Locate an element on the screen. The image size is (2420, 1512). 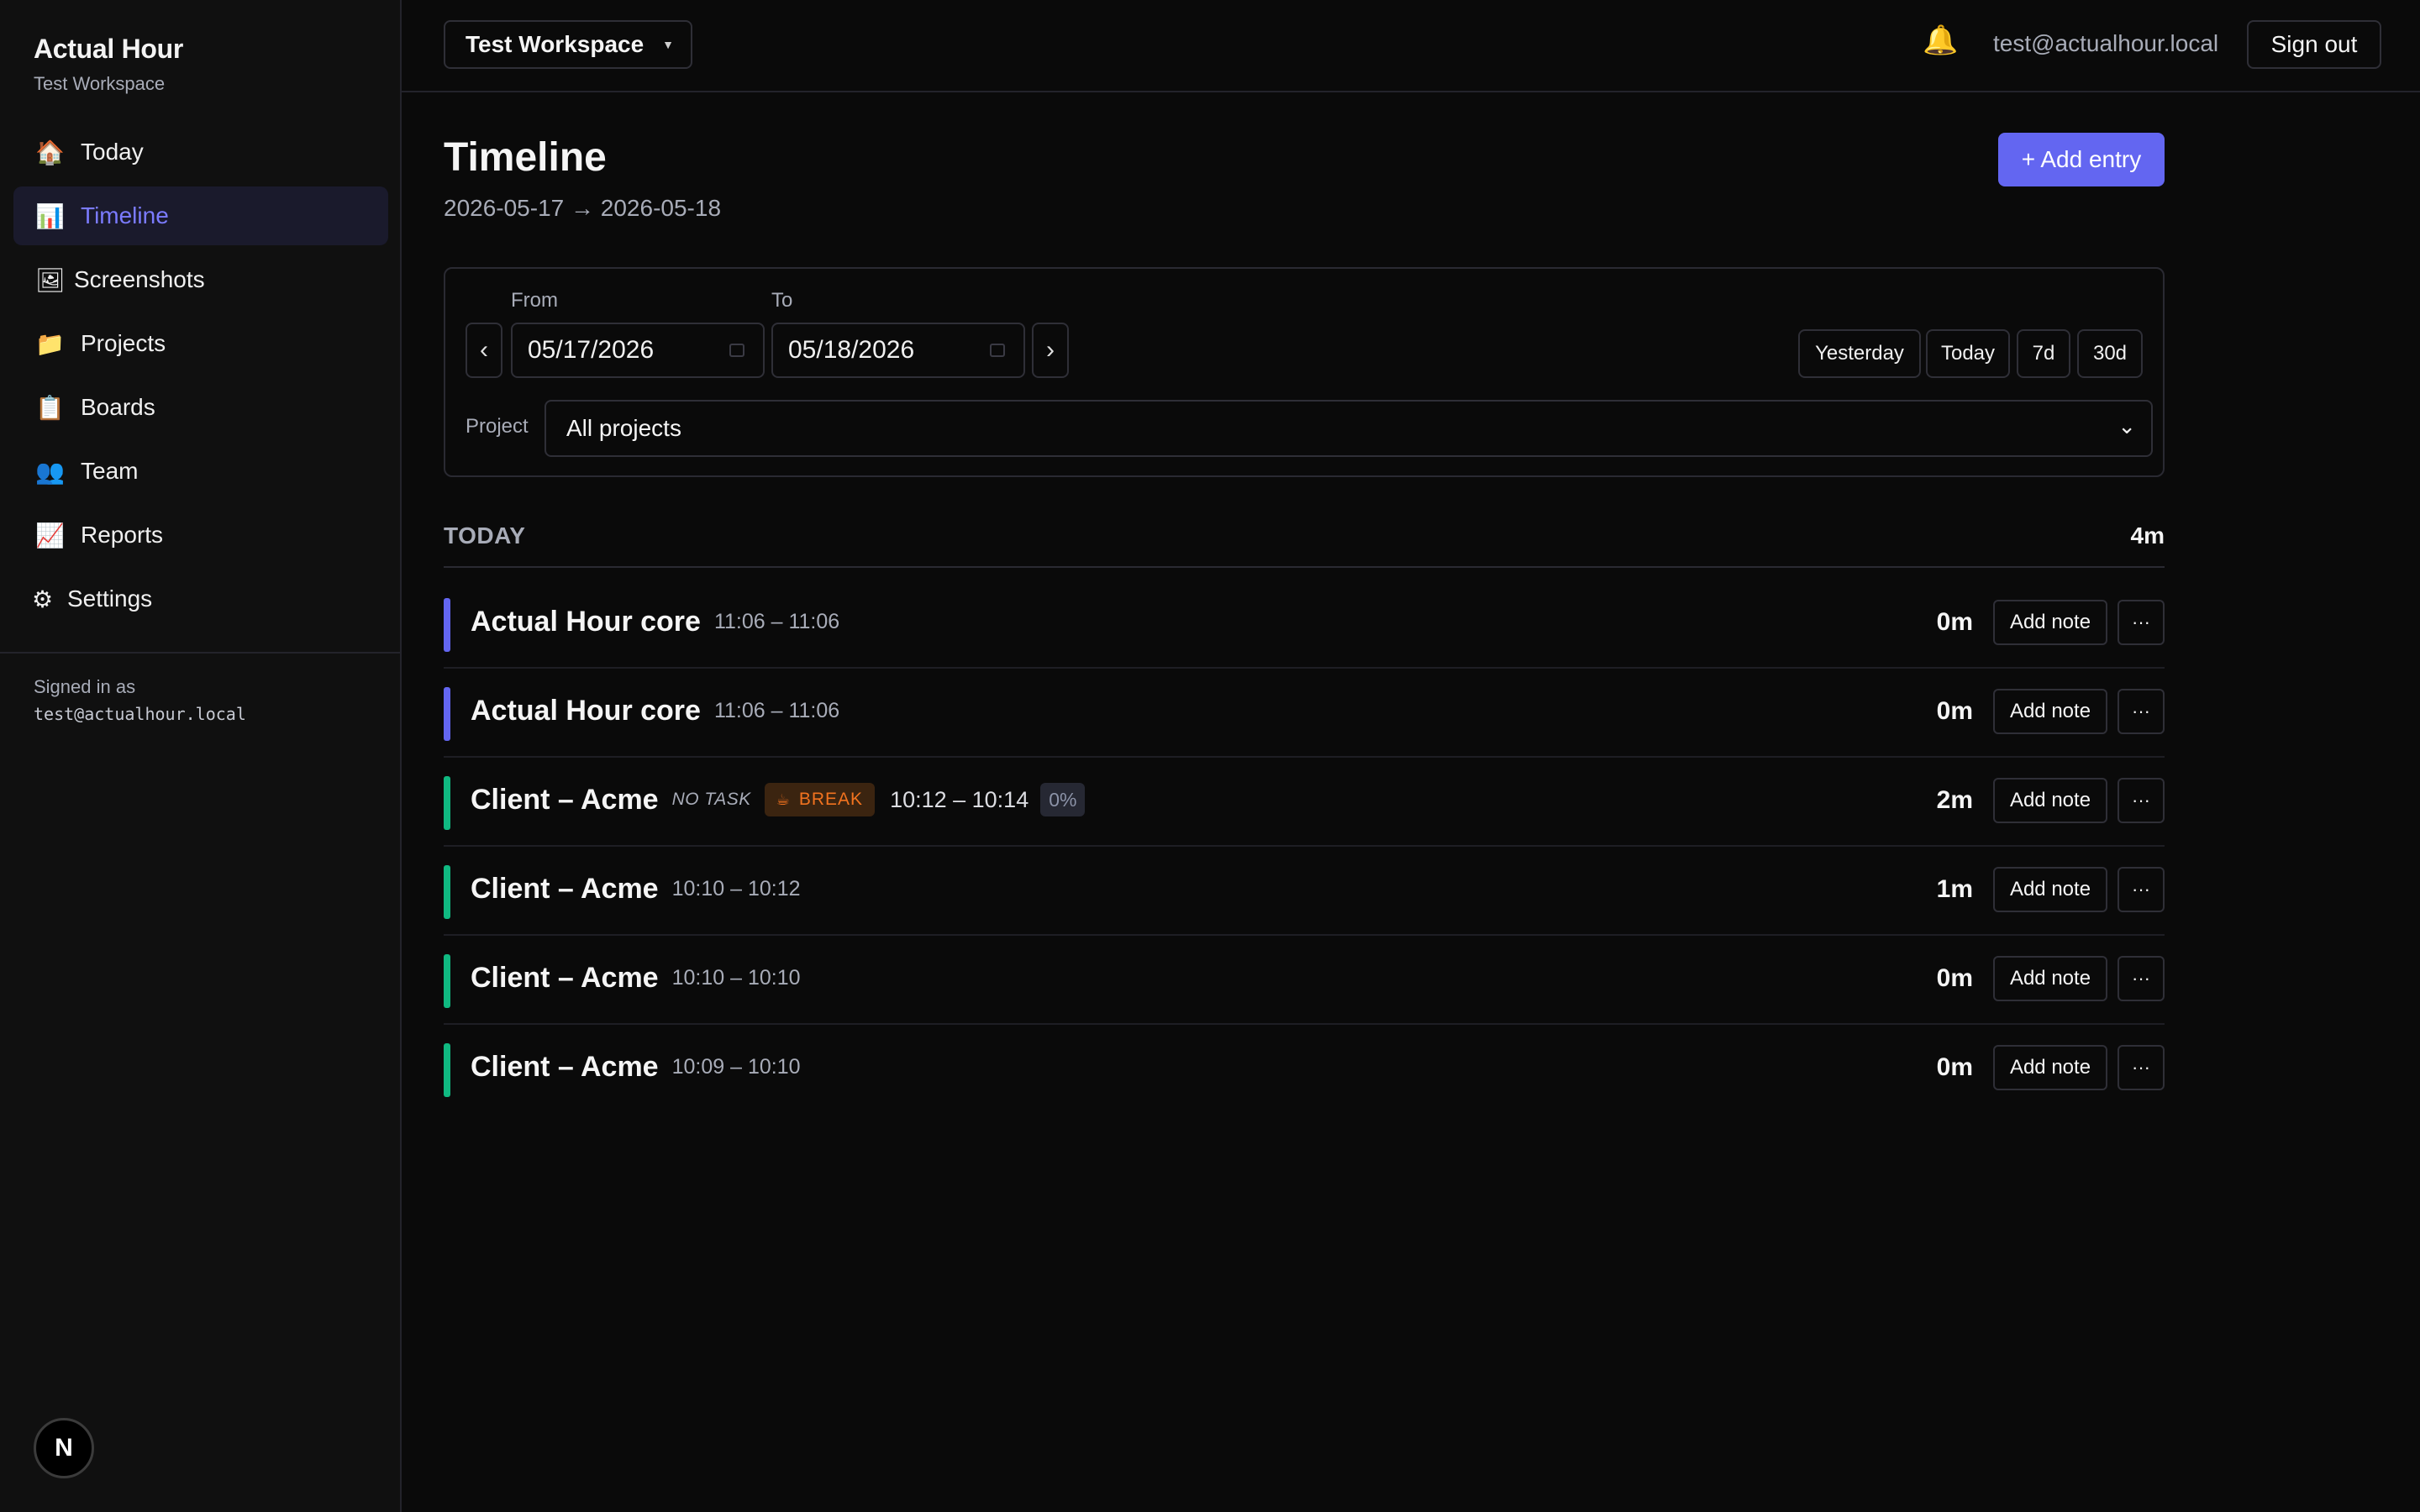
entry-main: Actual Hour core 11:06 – 11:06 is located at coordinates (655, 711).